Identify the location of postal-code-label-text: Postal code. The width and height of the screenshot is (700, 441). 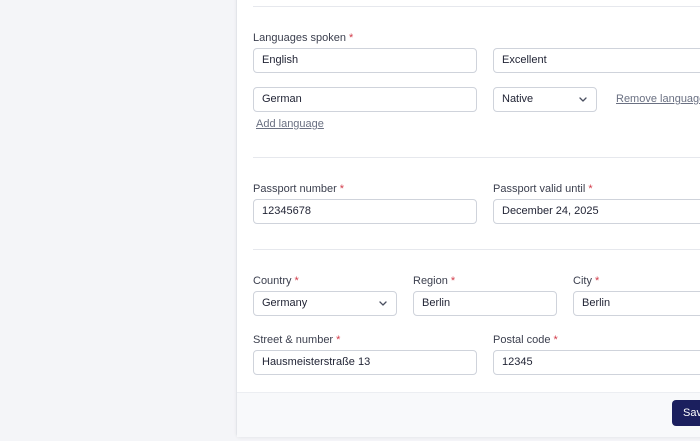
(522, 340).